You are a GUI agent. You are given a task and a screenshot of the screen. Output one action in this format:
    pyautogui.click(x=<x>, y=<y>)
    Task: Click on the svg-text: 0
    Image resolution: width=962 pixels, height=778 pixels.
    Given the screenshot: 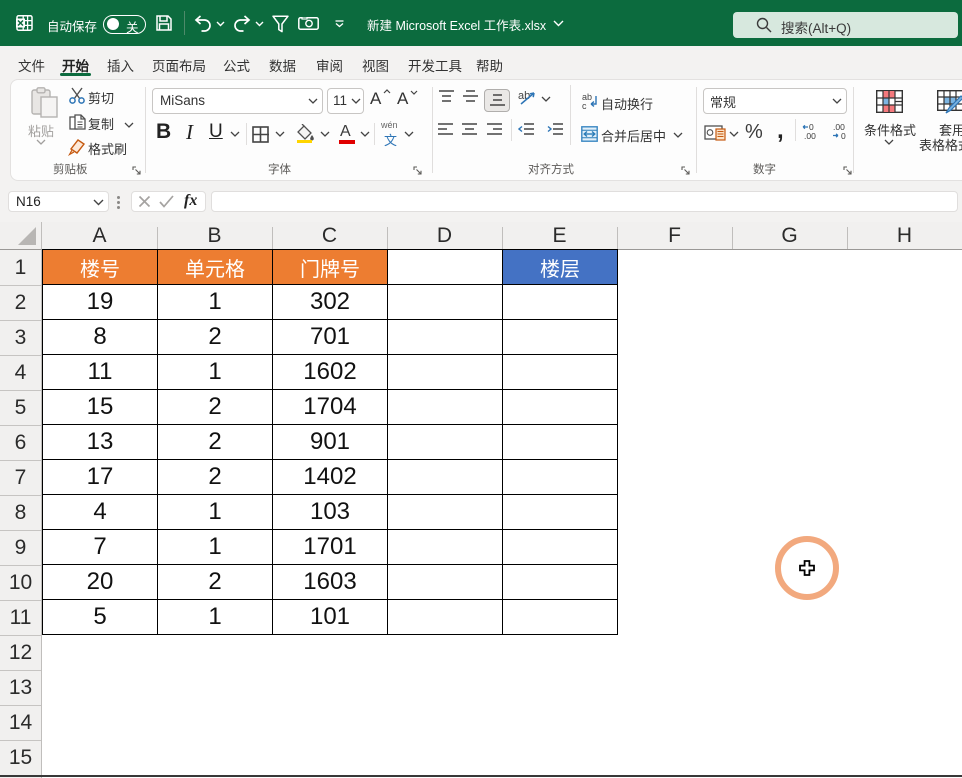 What is the action you would take?
    pyautogui.click(x=843, y=135)
    